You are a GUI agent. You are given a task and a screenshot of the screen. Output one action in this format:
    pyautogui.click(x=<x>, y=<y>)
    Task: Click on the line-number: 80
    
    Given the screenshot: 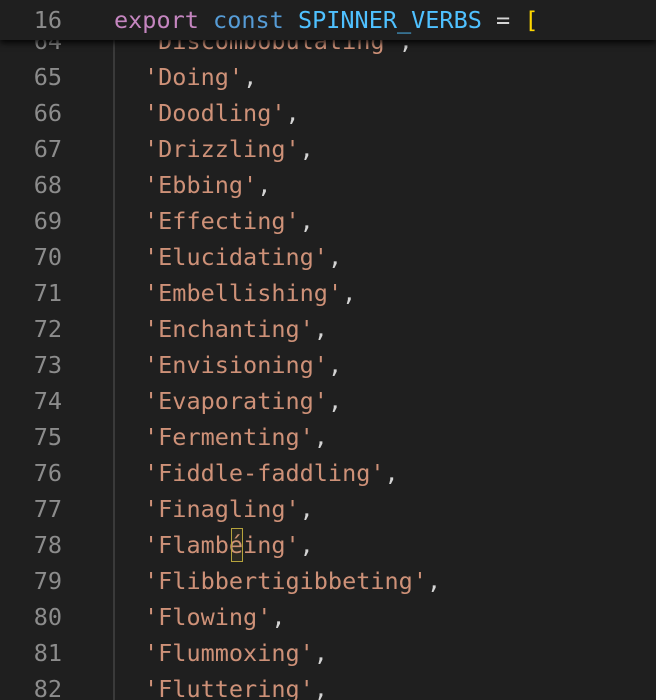 What is the action you would take?
    pyautogui.click(x=47, y=617)
    